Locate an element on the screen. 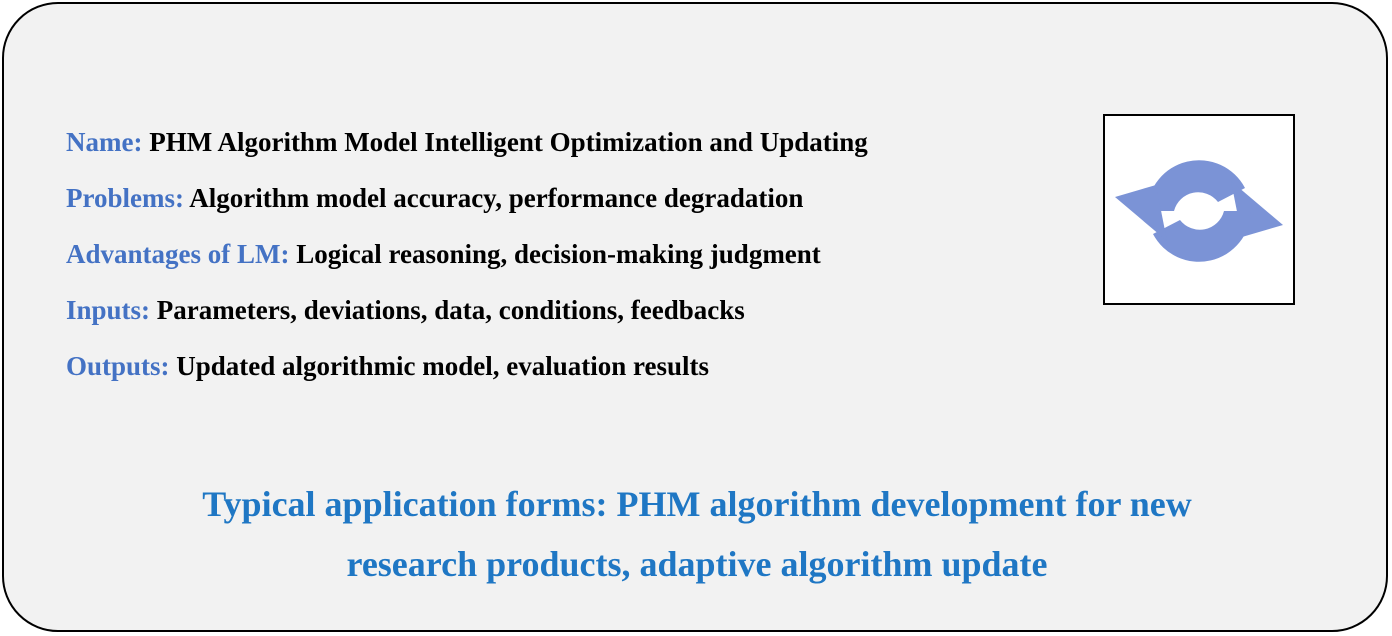 The height and width of the screenshot is (636, 1392). advantages-label: Advantages of LM: is located at coordinates (178, 254).